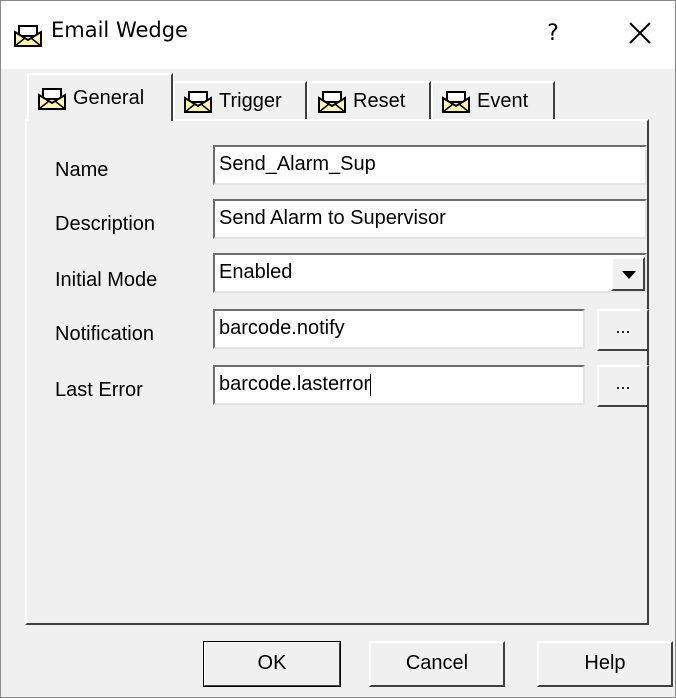 The image size is (676, 698). I want to click on text-caret, so click(371, 384).